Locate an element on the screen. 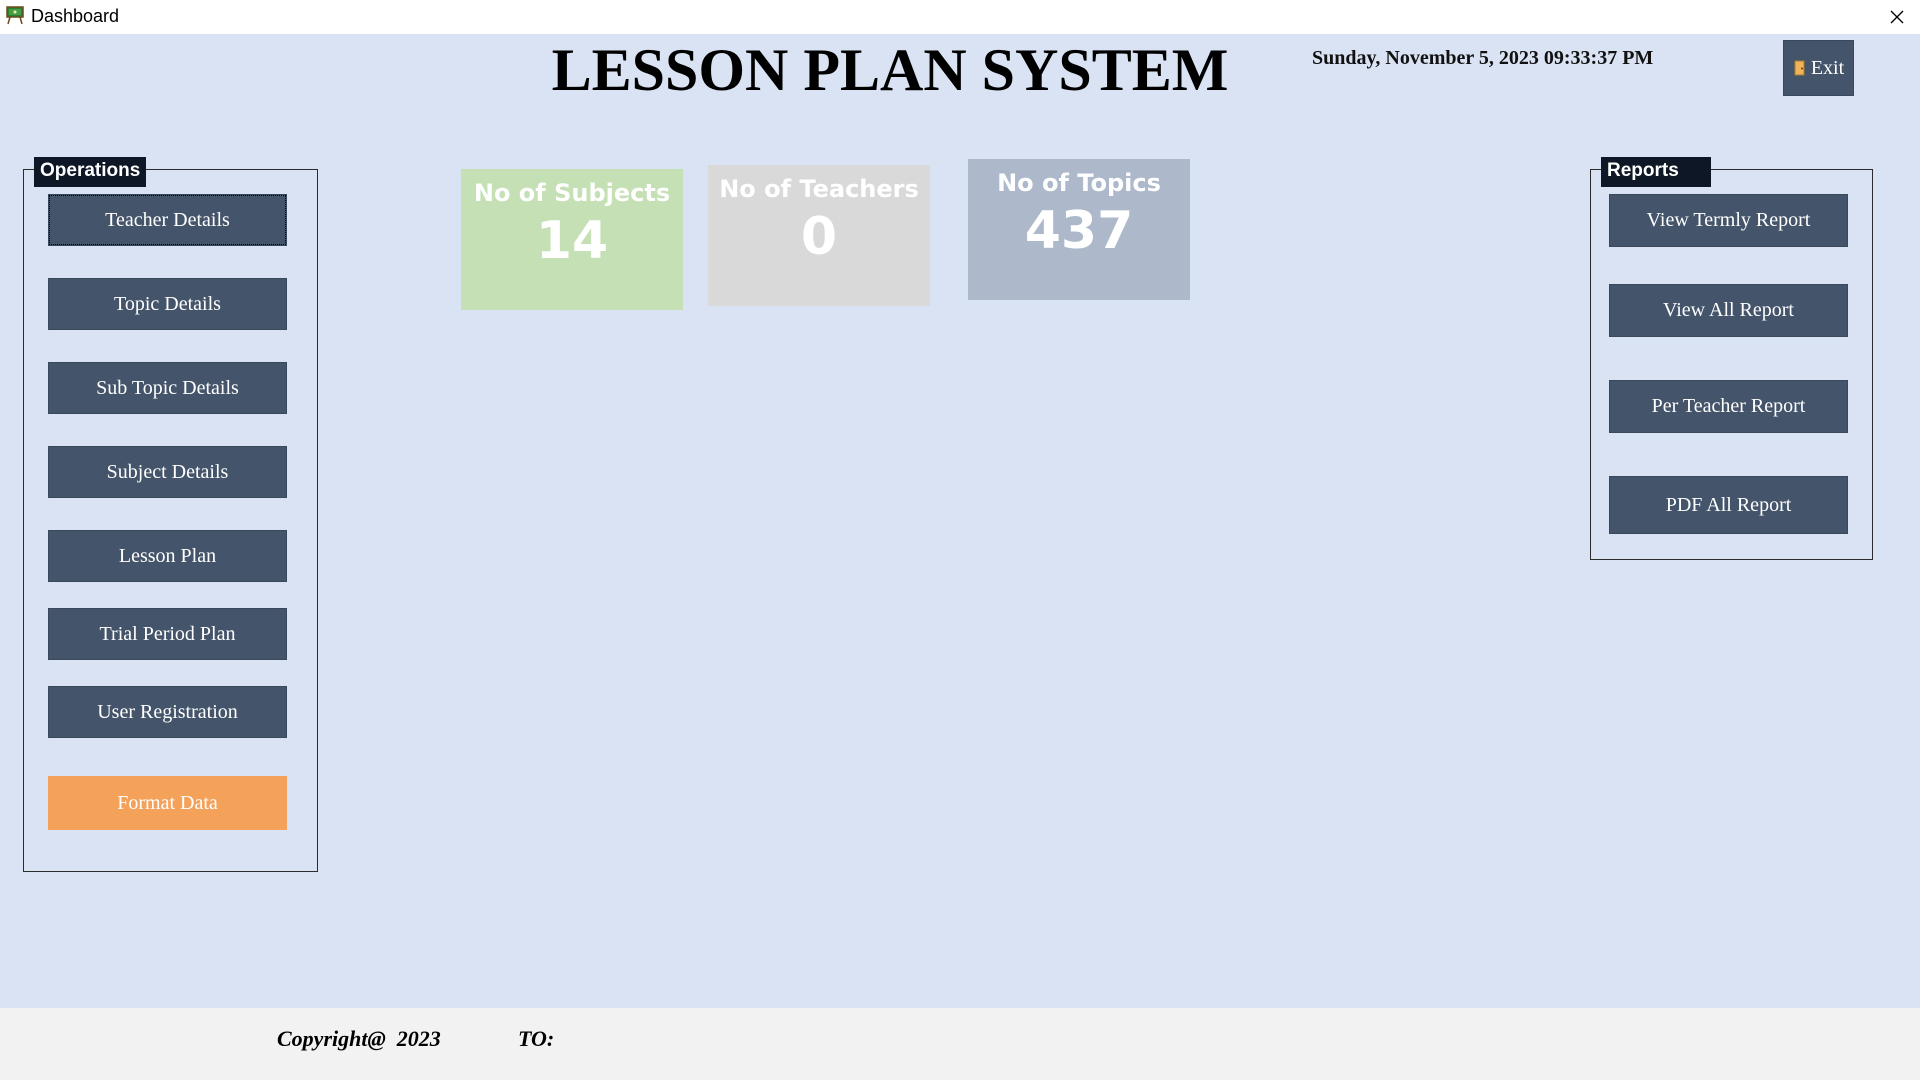 Image resolution: width=1920 pixels, height=1080 pixels. teacher-details-button: Teacher Details is located at coordinates (167, 220).